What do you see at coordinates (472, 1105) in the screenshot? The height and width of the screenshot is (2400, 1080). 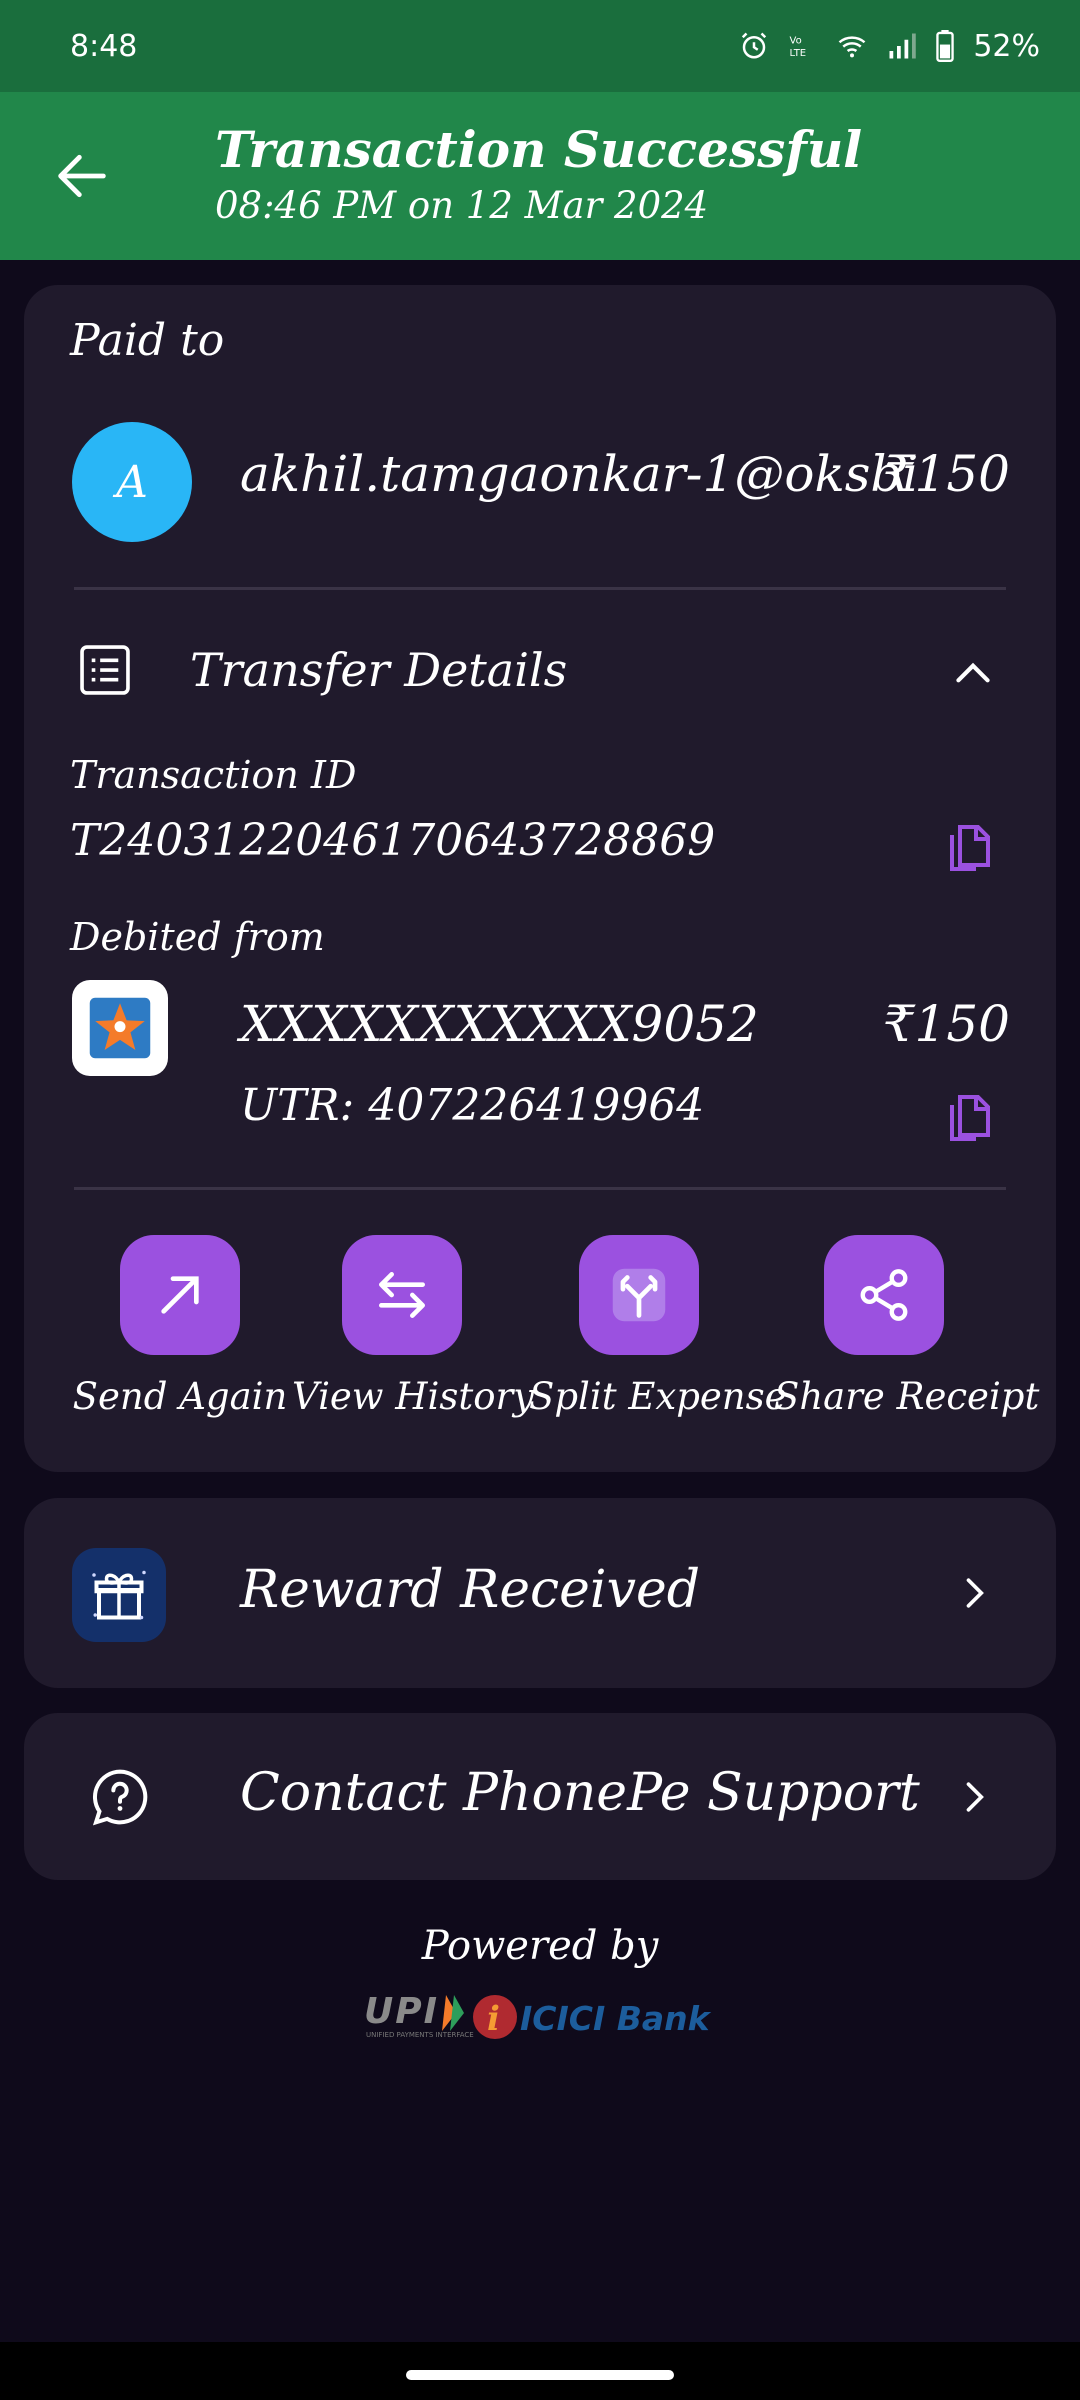 I see `utr-number: UTR: 407226419964` at bounding box center [472, 1105].